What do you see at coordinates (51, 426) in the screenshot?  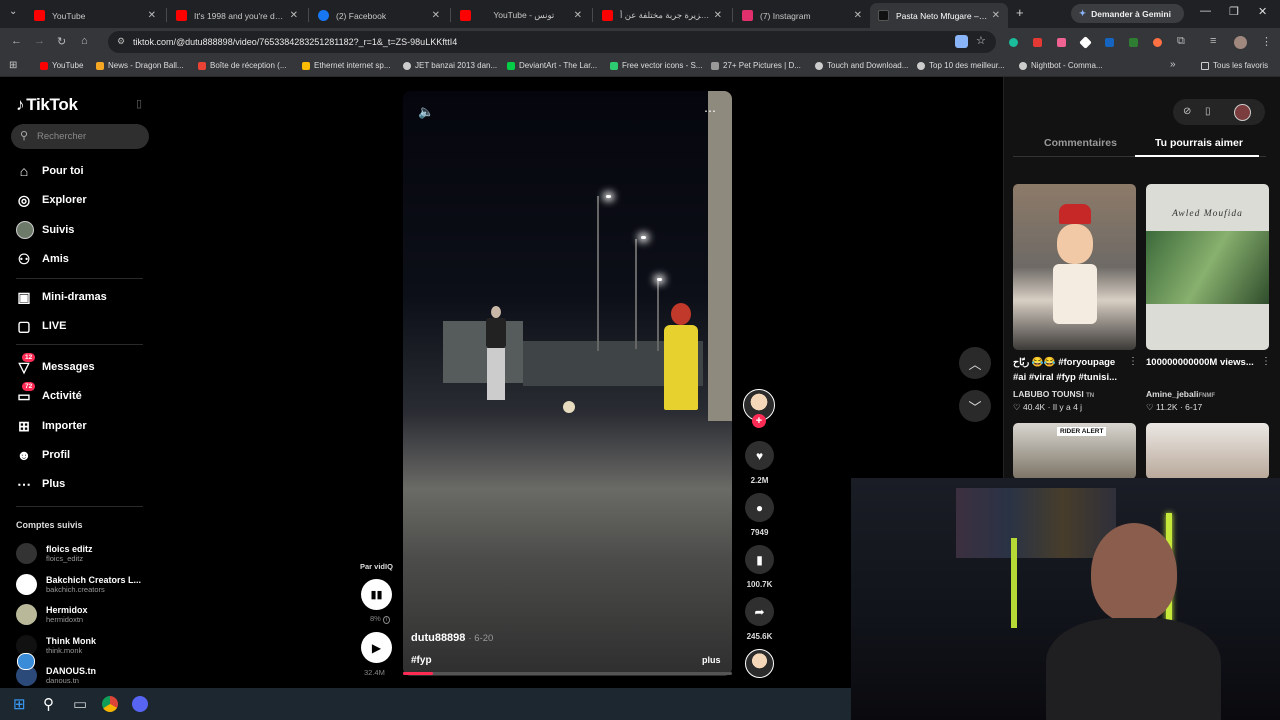 I see `nav-importer: ⊞ Importer` at bounding box center [51, 426].